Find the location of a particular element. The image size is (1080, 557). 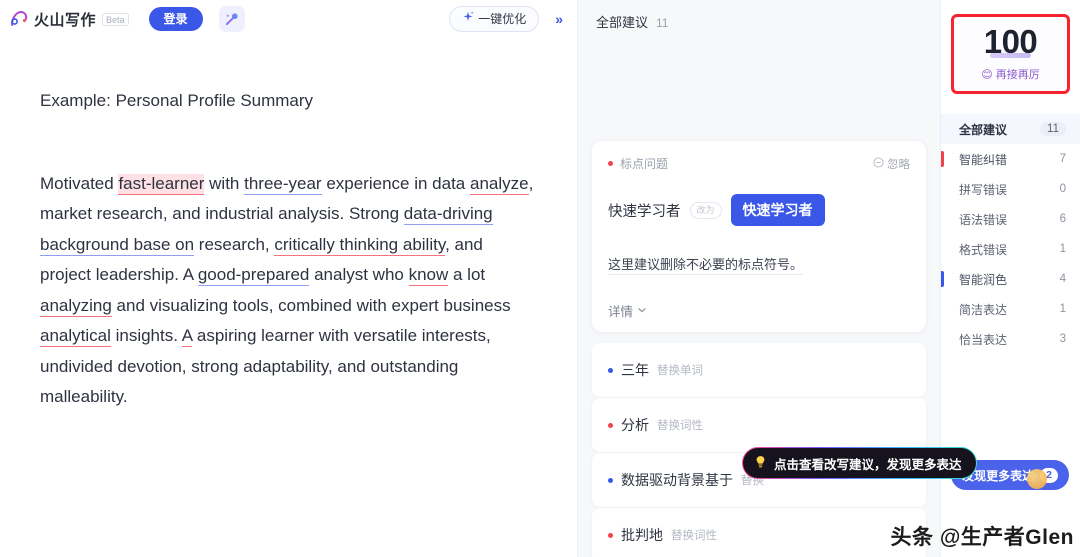

document-title: Example: Personal Profile Summary is located at coordinates (177, 100).